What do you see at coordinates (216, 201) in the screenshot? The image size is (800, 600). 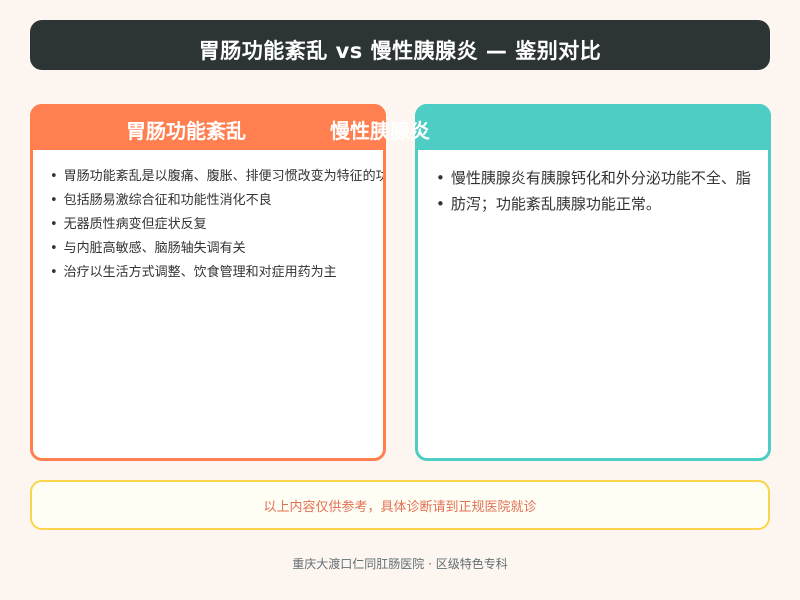 I see `list-item: 包括肠易激综合征和功能性消化不良` at bounding box center [216, 201].